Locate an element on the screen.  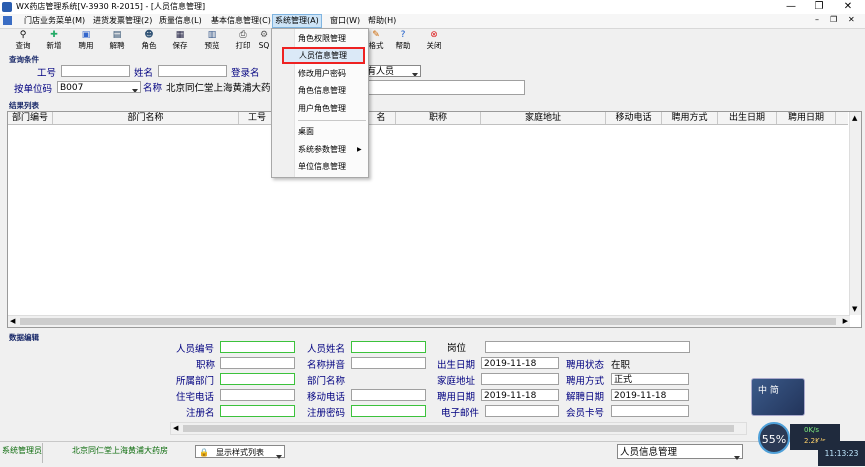
horizontal-scrollbar: ◀ ▶ is located at coordinates (429, 321).